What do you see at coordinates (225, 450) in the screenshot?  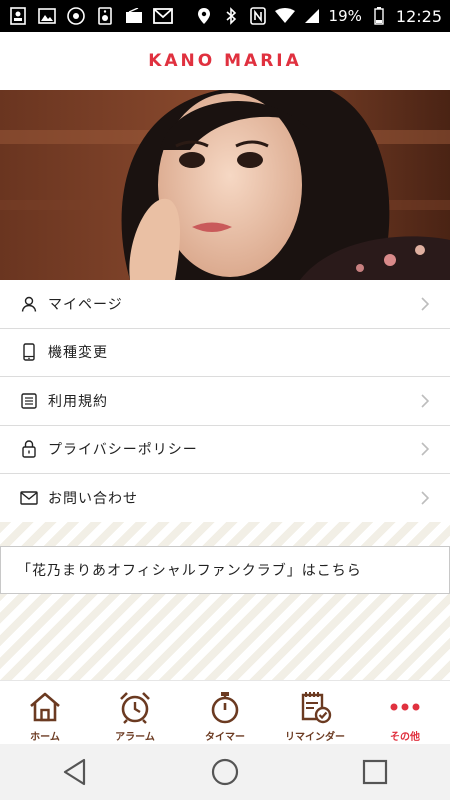 I see `menu-item-privacy-policy: プライバシーポリシー` at bounding box center [225, 450].